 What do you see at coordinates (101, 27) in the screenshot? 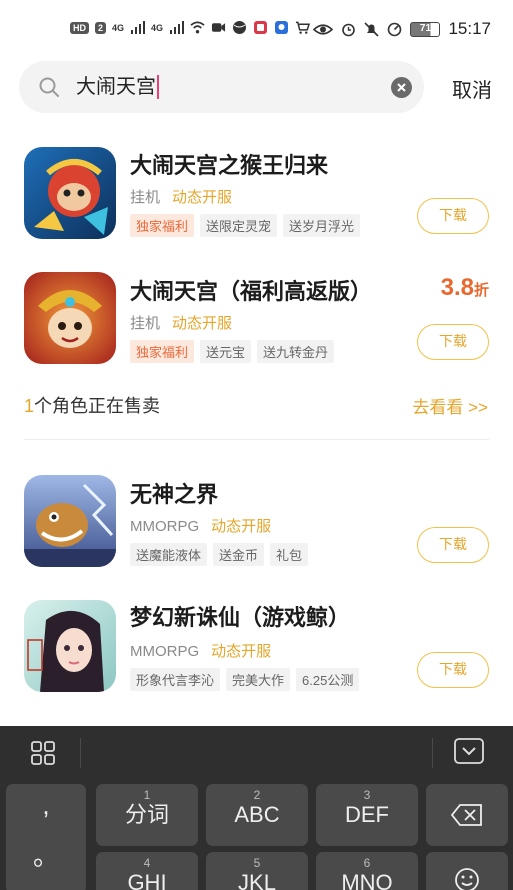
I see `sim-badge: 2` at bounding box center [101, 27].